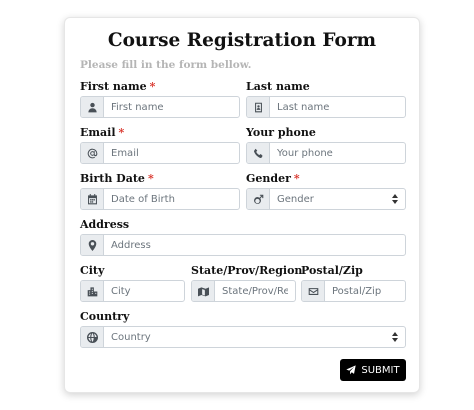 This screenshot has height=410, width=474. What do you see at coordinates (337, 107) in the screenshot?
I see `last-name-input` at bounding box center [337, 107].